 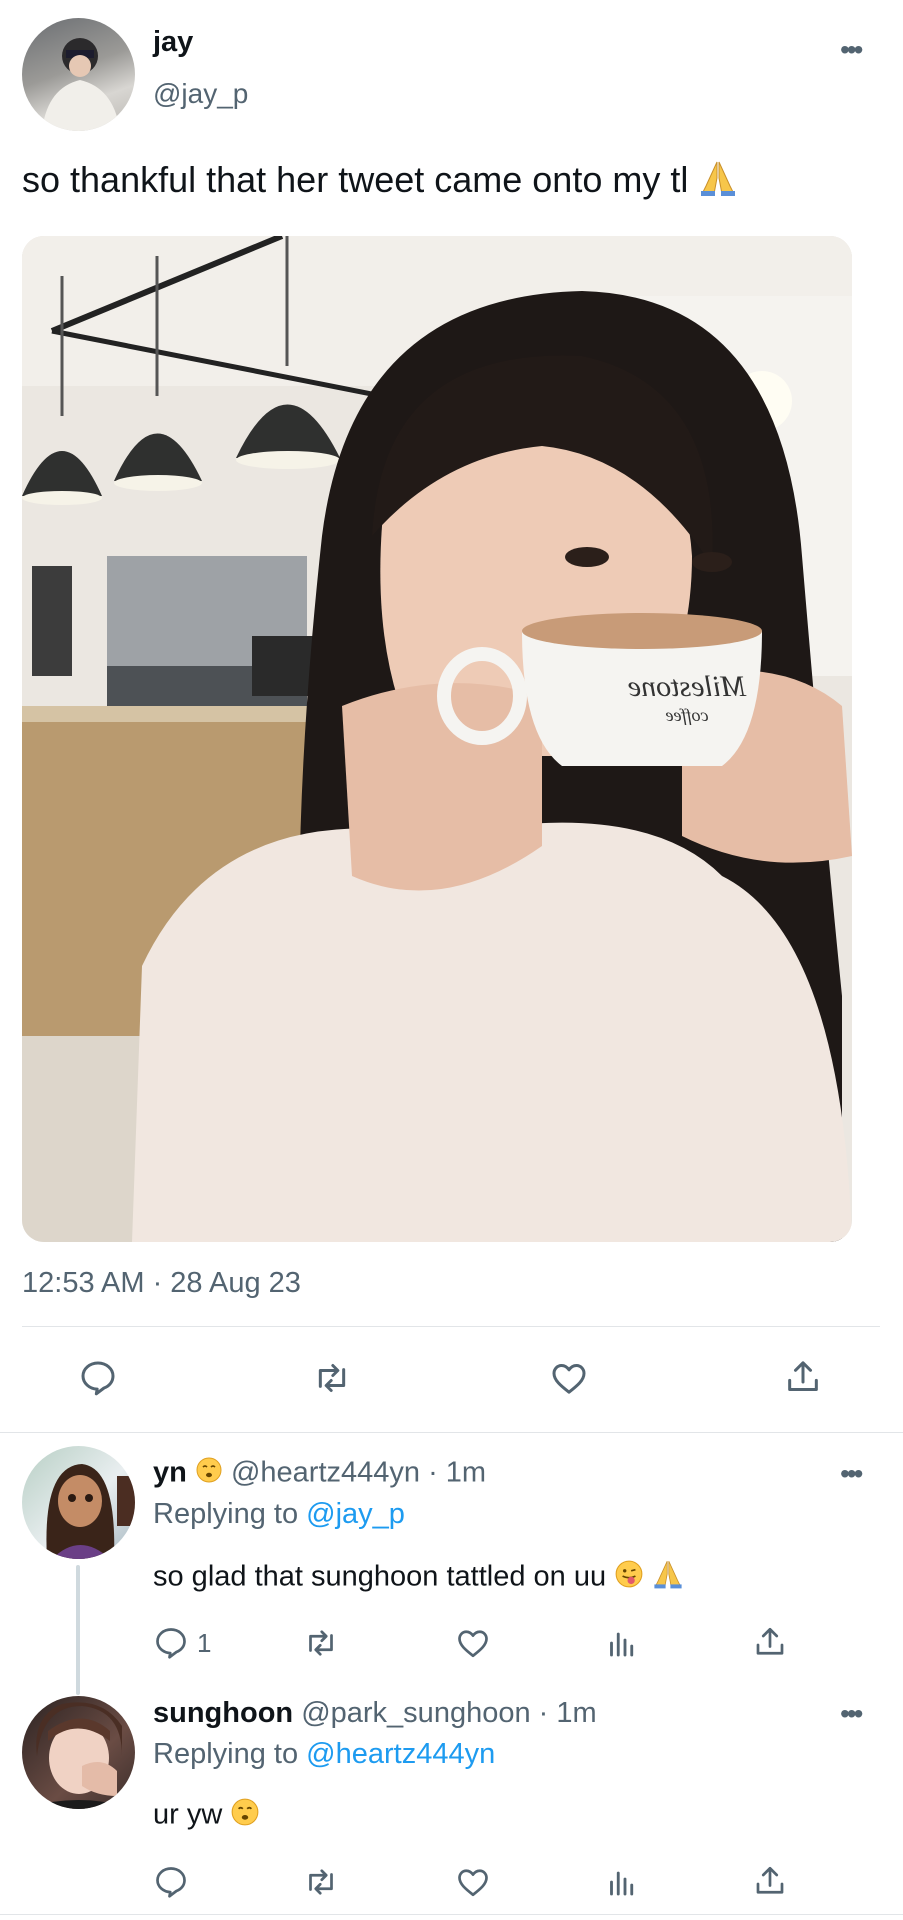 I want to click on avatar-selfie-illustration, so click(x=78, y=1755).